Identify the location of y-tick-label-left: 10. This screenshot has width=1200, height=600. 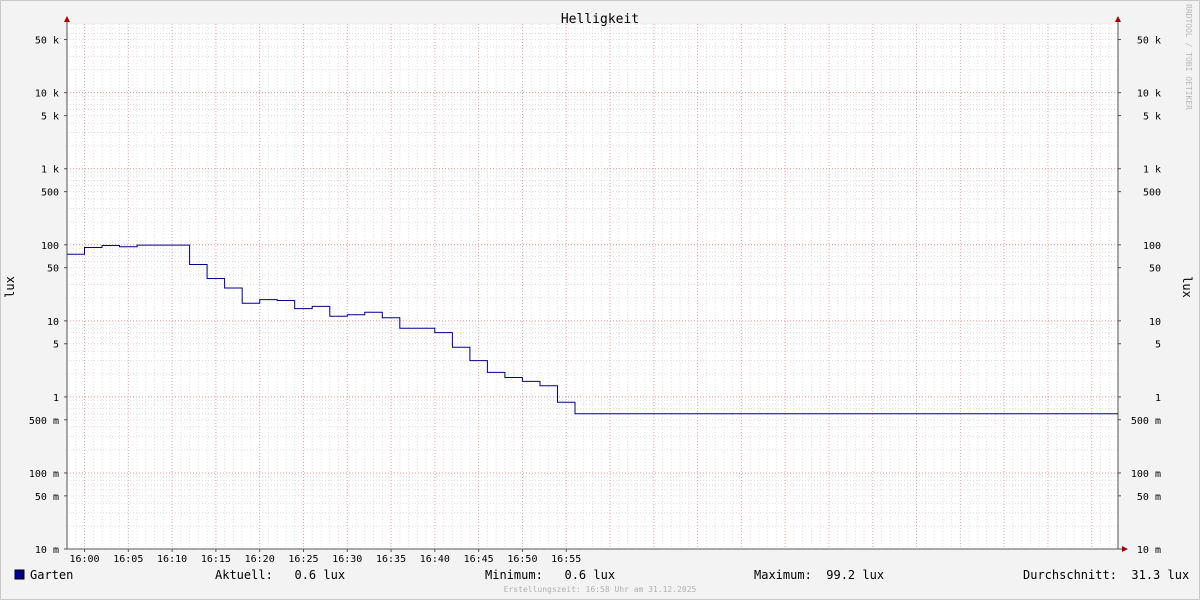
(53, 322).